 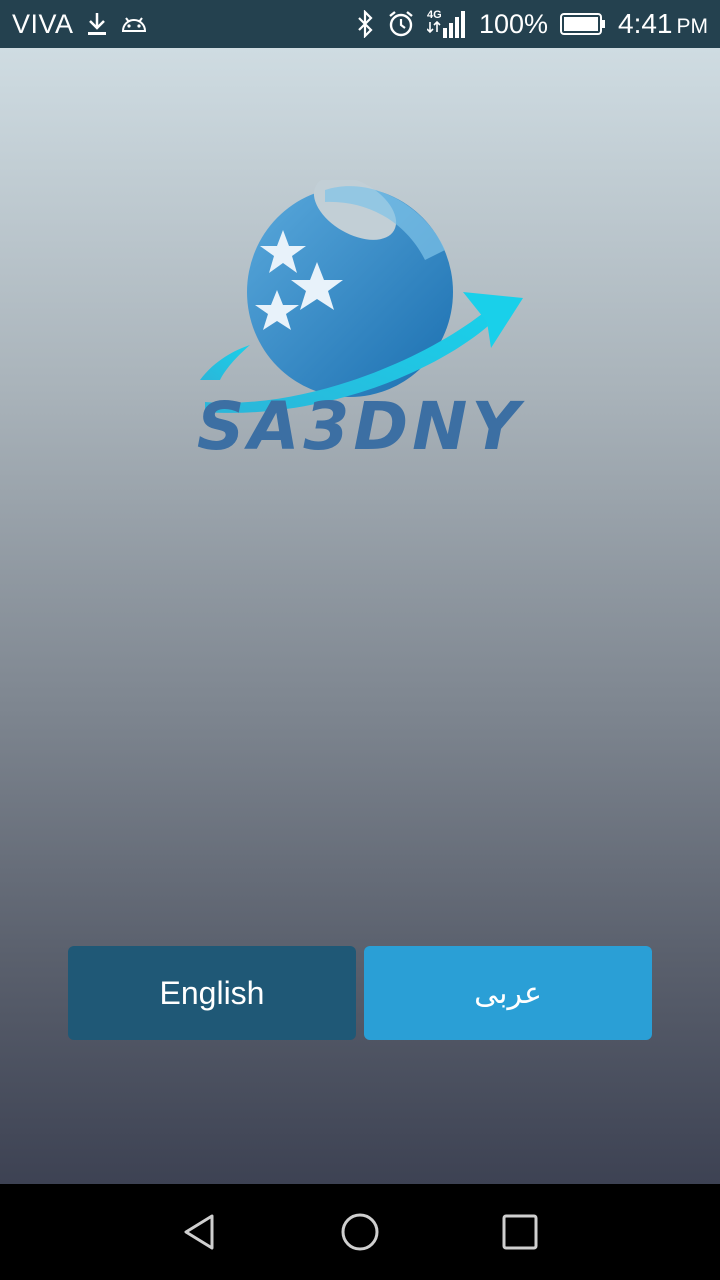 I want to click on status-right: 4G 100% 4:41 PM, so click(x=531, y=24).